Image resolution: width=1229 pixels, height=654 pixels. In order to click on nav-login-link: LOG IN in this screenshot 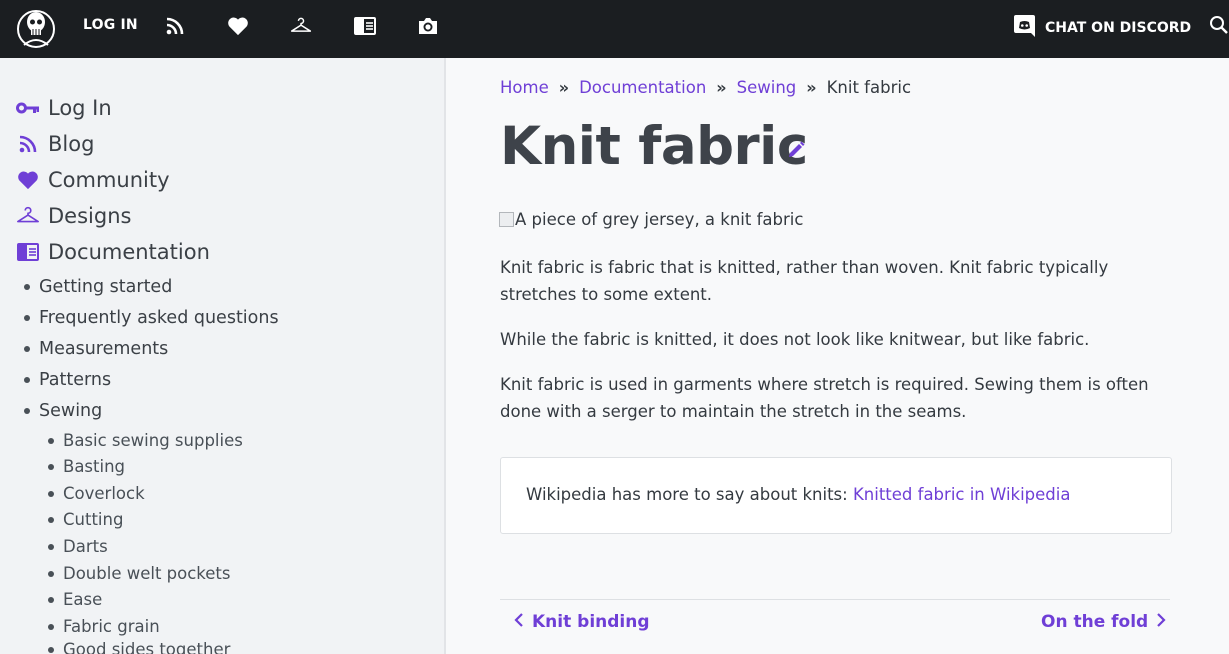, I will do `click(110, 25)`.